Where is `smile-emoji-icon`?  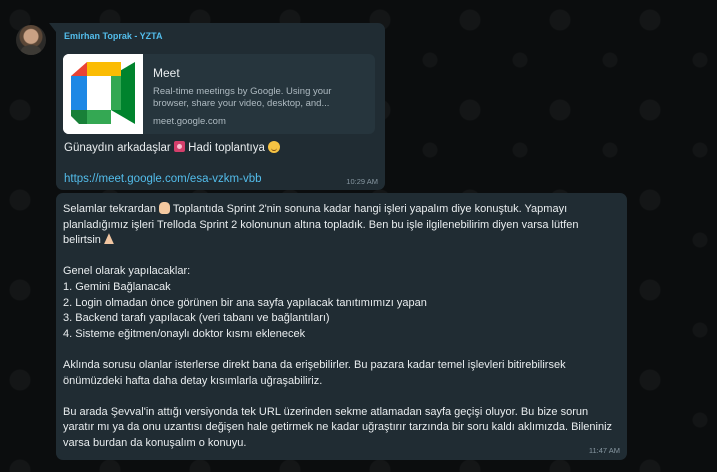
smile-emoji-icon is located at coordinates (274, 147).